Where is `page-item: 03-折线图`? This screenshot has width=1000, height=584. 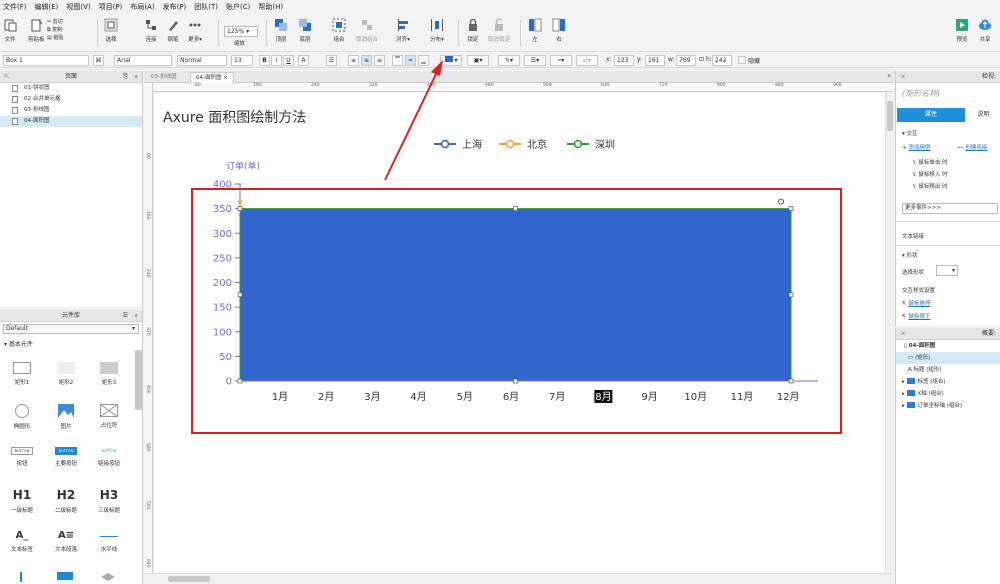 page-item: 03-折线图 is located at coordinates (71, 110).